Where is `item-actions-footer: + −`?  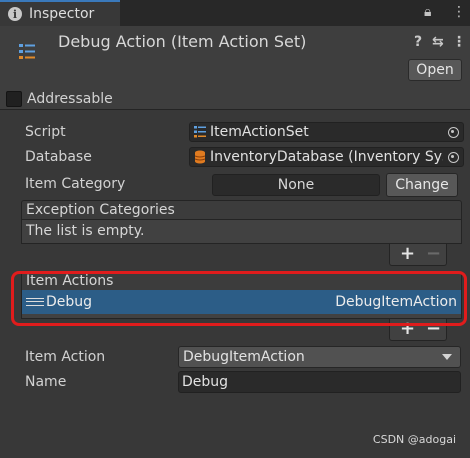 item-actions-footer: + − is located at coordinates (418, 330).